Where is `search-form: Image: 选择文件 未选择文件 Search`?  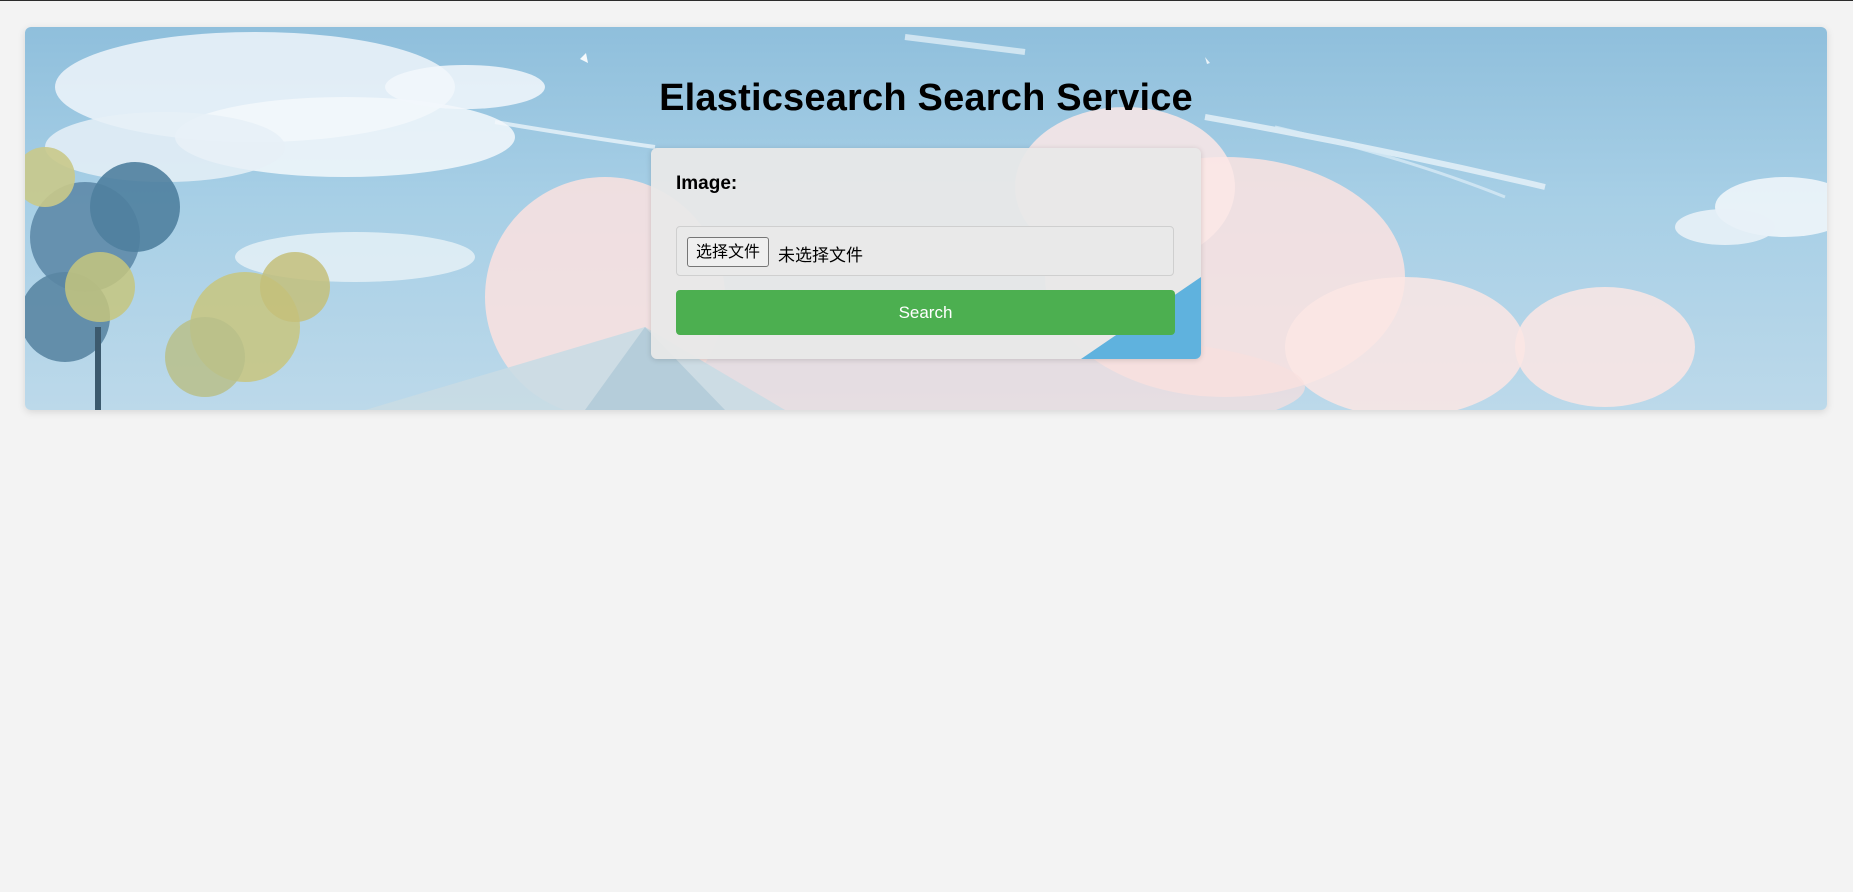
search-form: Image: 选择文件 未选择文件 Search is located at coordinates (926, 253).